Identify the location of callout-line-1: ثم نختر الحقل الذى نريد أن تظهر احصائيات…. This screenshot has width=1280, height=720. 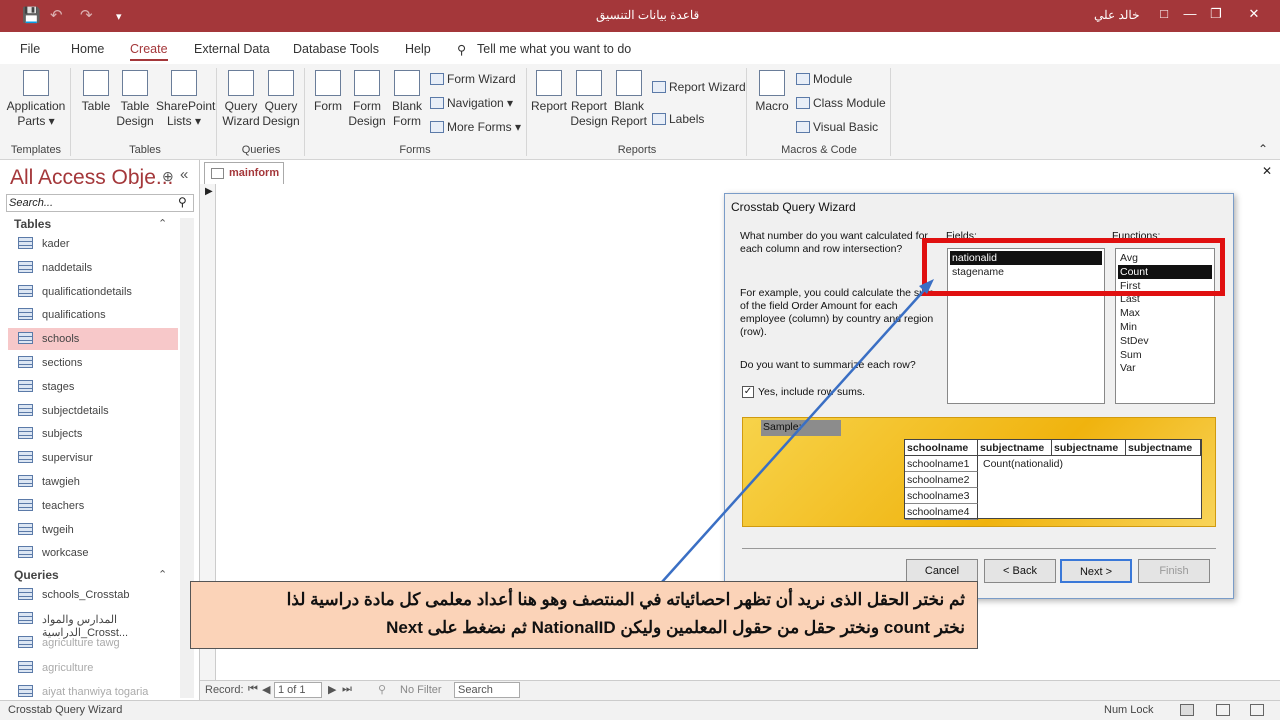
(625, 599).